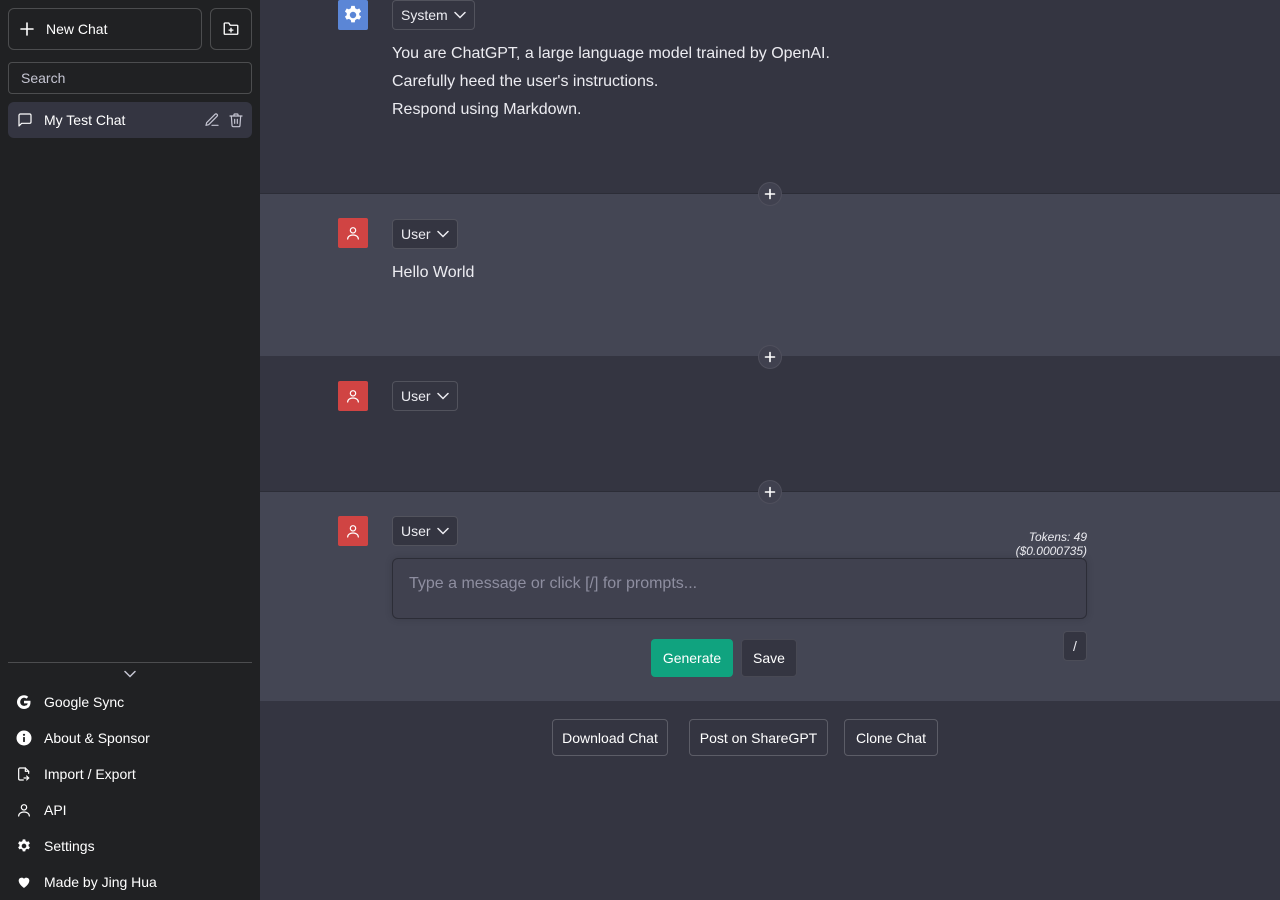 Image resolution: width=1280 pixels, height=900 pixels. Describe the element at coordinates (85, 120) in the screenshot. I see `chat-item-label: My Test Chat` at that location.